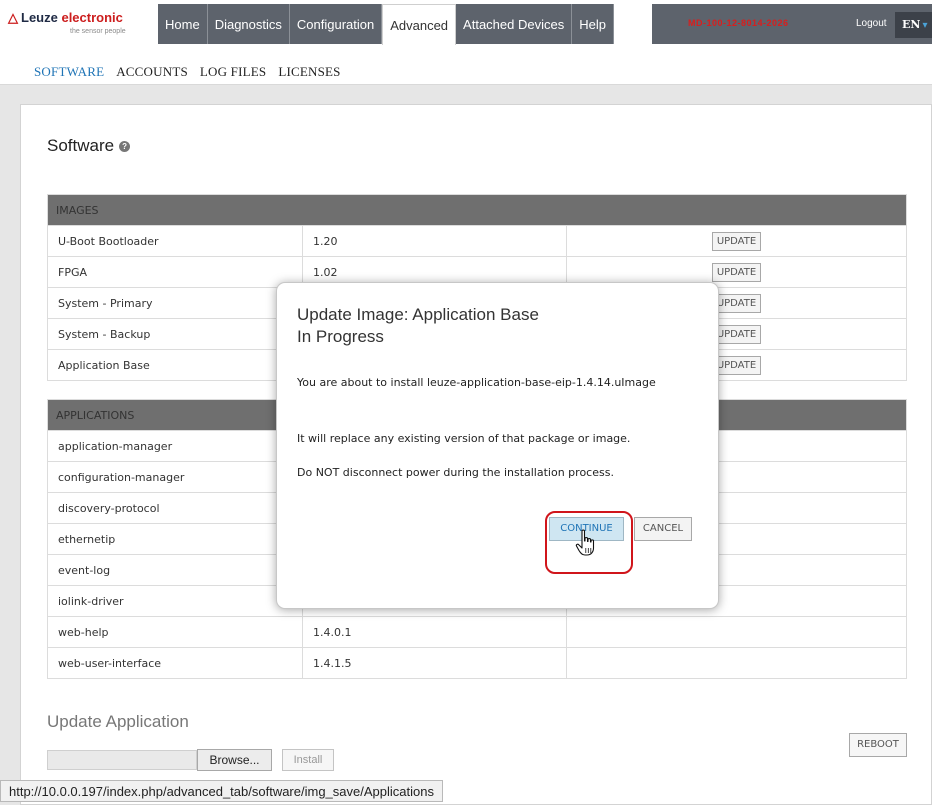  What do you see at coordinates (477, 210) in the screenshot?
I see `images-table-header: IMAGES` at bounding box center [477, 210].